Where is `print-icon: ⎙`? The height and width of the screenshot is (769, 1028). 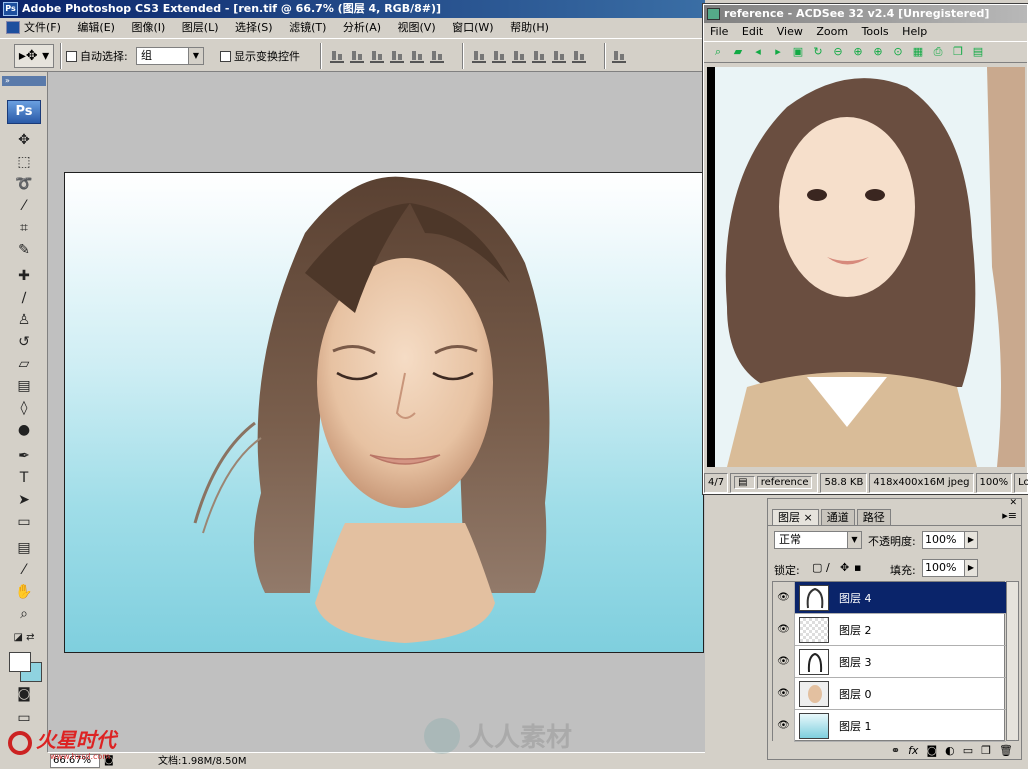
print-icon: ⎙ is located at coordinates (938, 52).